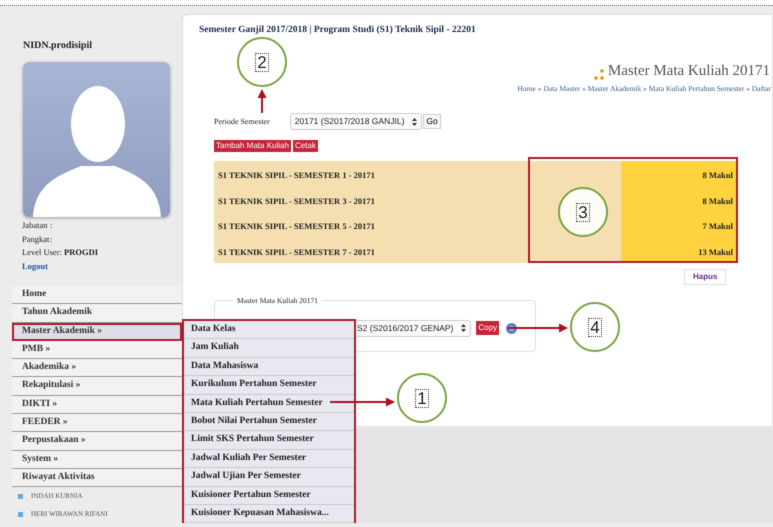 Image resolution: width=773 pixels, height=527 pixels. Describe the element at coordinates (356, 121) in the screenshot. I see `period-select: 20171 (S2017/2018 GANJIL)` at that location.